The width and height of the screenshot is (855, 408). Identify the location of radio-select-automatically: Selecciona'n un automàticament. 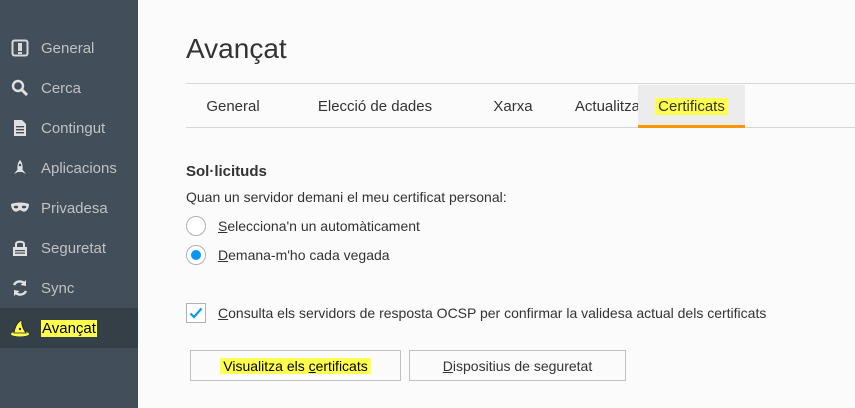
(303, 226).